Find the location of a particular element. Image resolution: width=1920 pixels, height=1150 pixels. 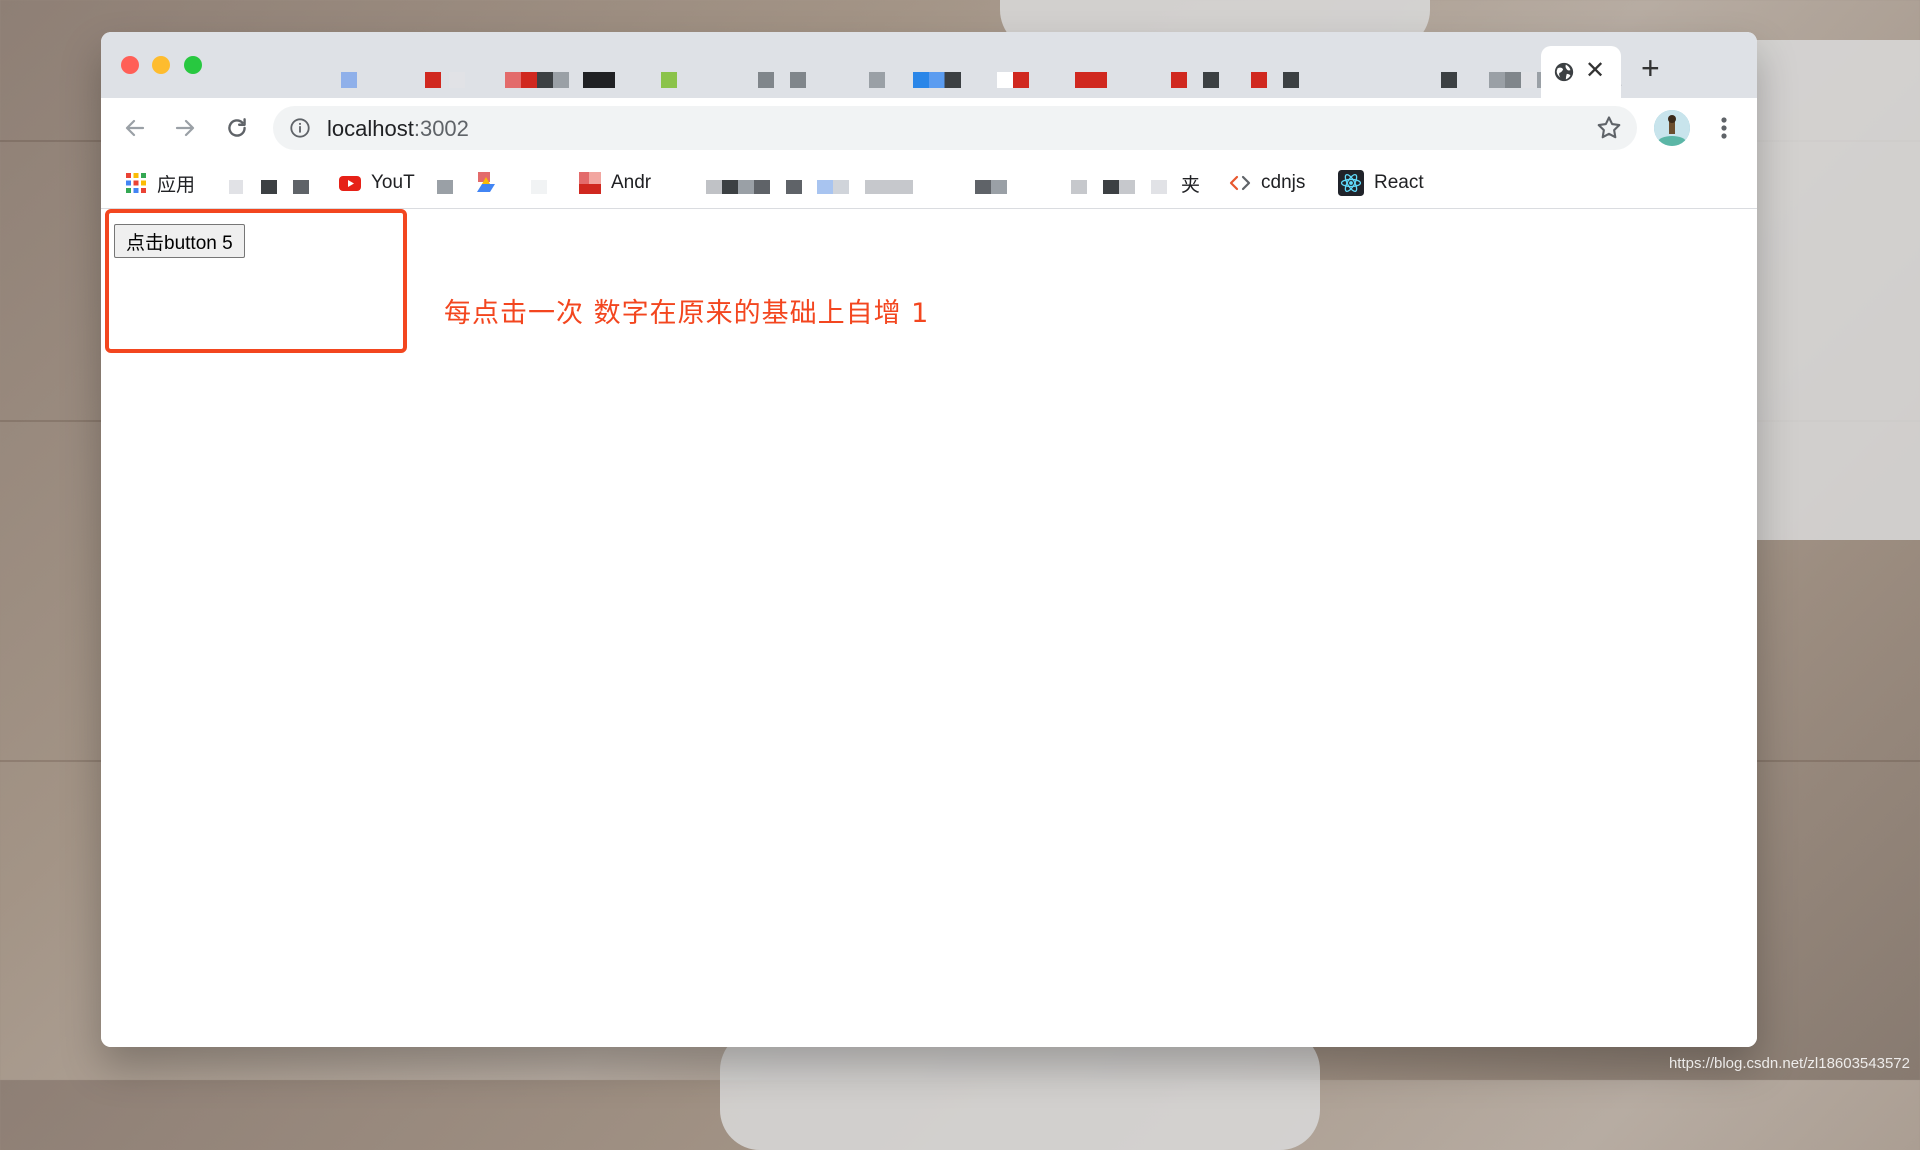

new-tab-button: + is located at coordinates (1650, 68).